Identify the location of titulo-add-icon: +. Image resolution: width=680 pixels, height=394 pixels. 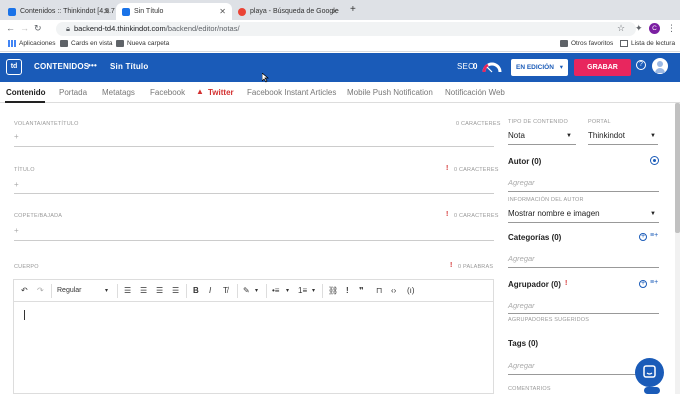
(16, 184).